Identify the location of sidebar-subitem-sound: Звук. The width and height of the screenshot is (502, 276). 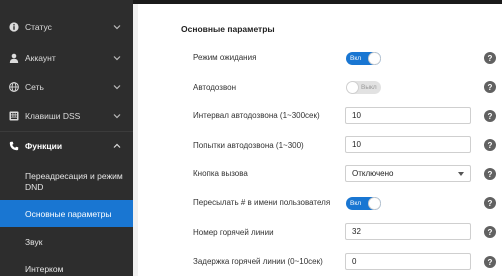
(66, 242).